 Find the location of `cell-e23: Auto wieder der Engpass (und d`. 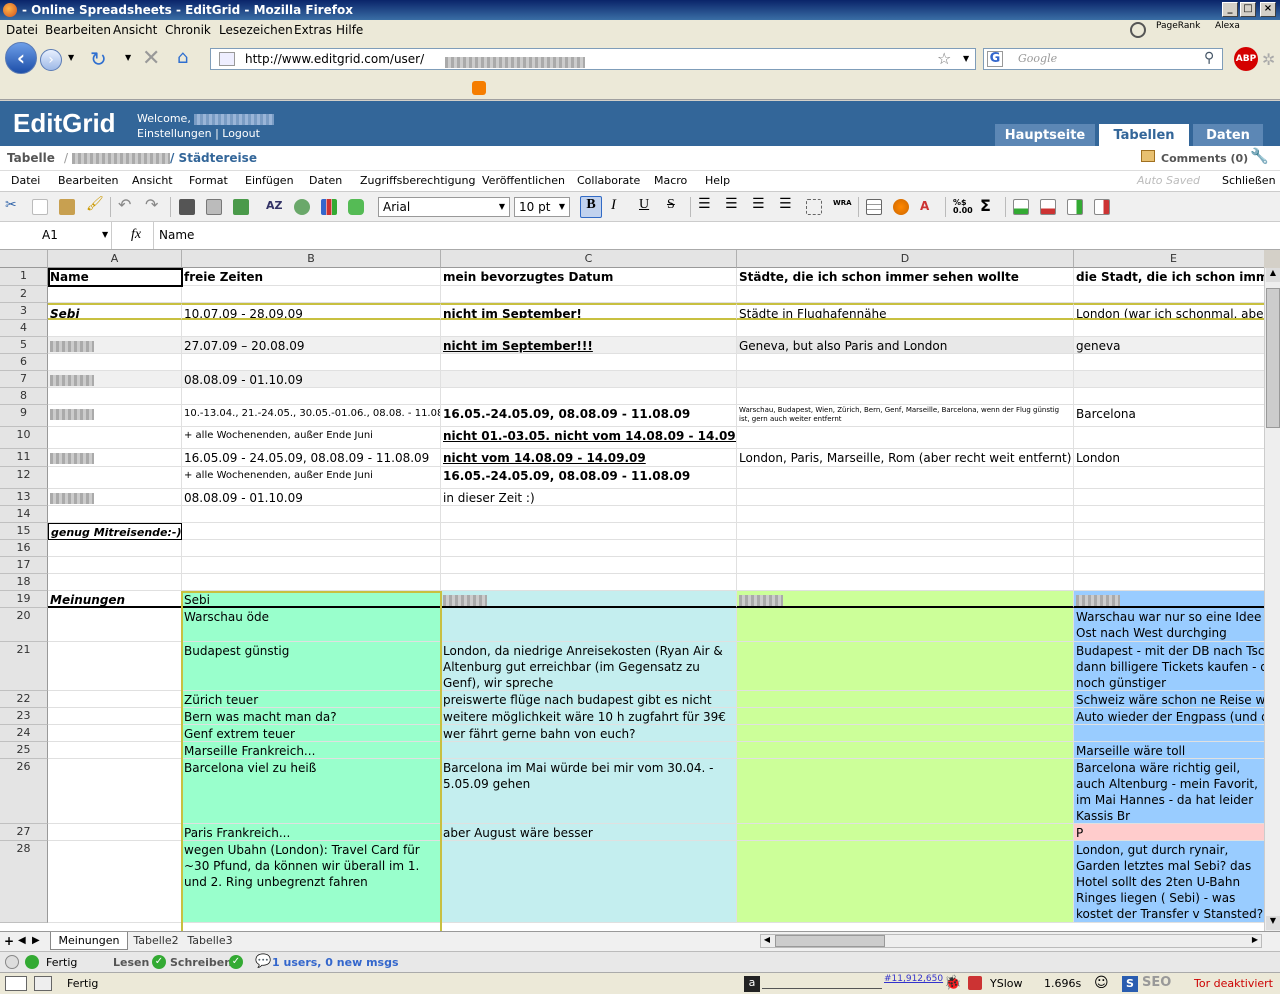

cell-e23: Auto wieder der Engpass (und d is located at coordinates (1169, 716).